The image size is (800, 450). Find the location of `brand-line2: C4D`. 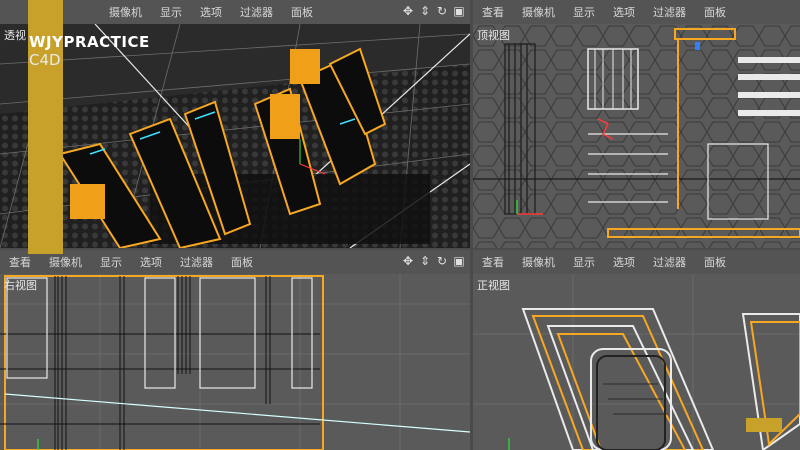

brand-line2: C4D is located at coordinates (45, 60).